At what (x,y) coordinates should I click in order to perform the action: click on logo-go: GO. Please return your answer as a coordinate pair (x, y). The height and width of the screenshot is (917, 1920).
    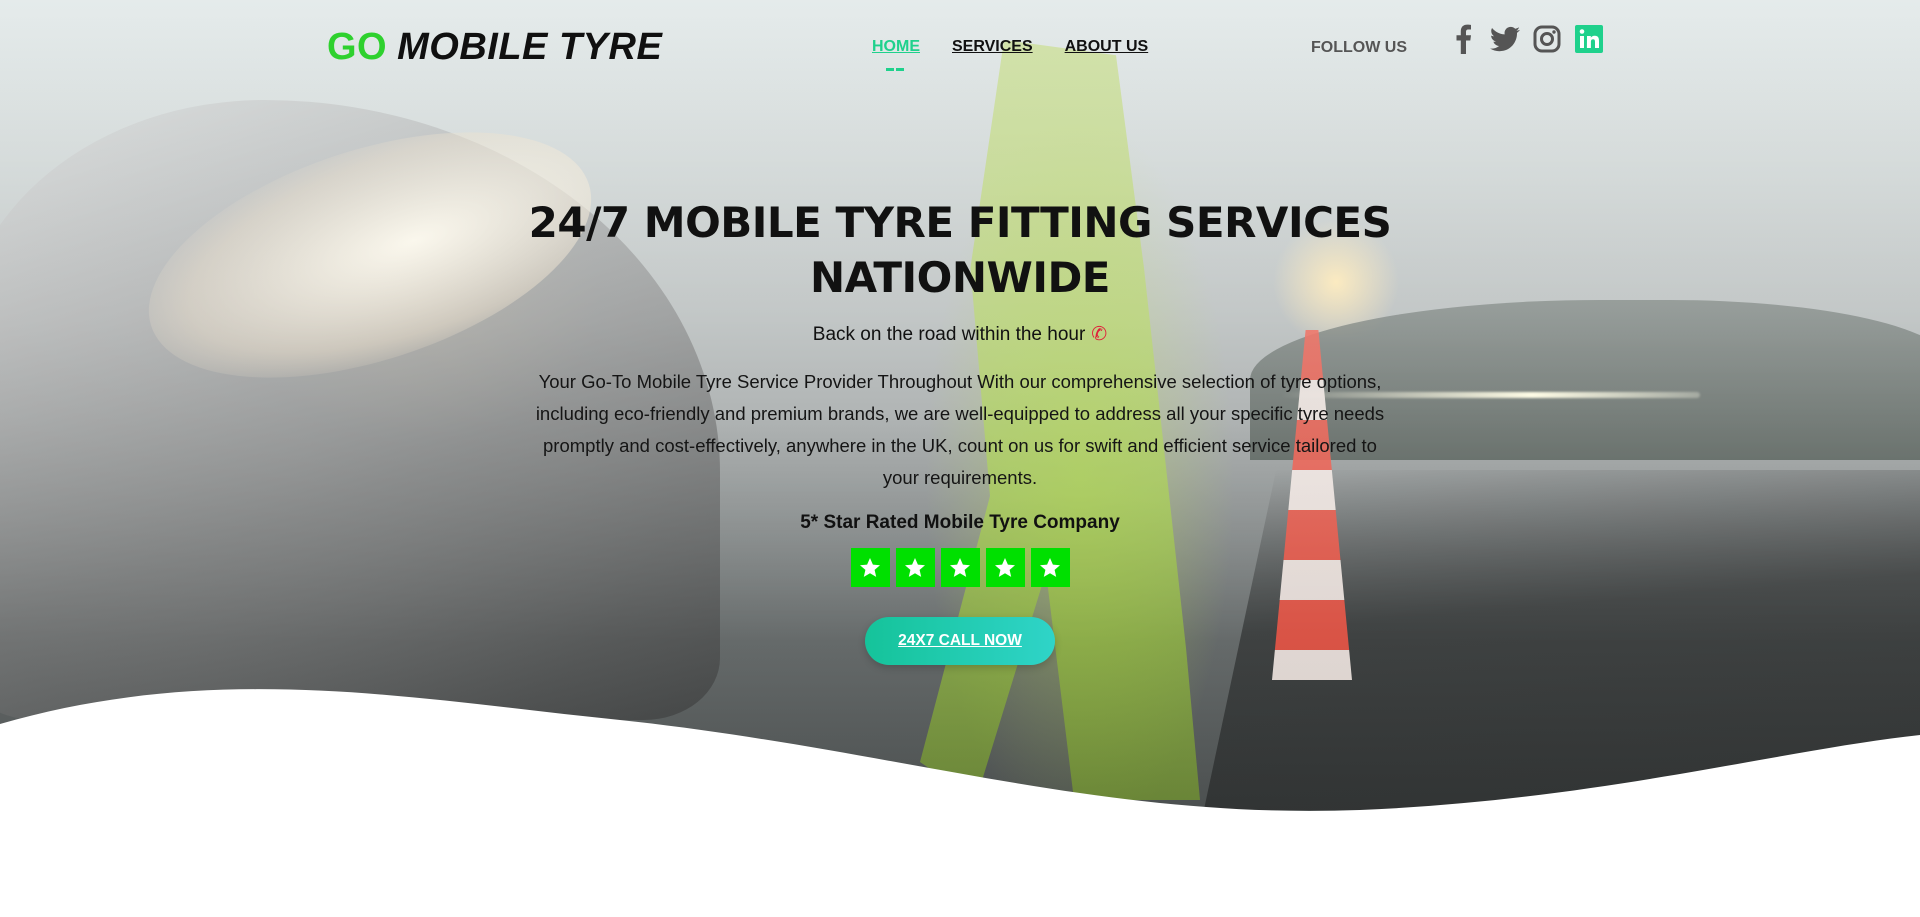
    Looking at the image, I should click on (357, 47).